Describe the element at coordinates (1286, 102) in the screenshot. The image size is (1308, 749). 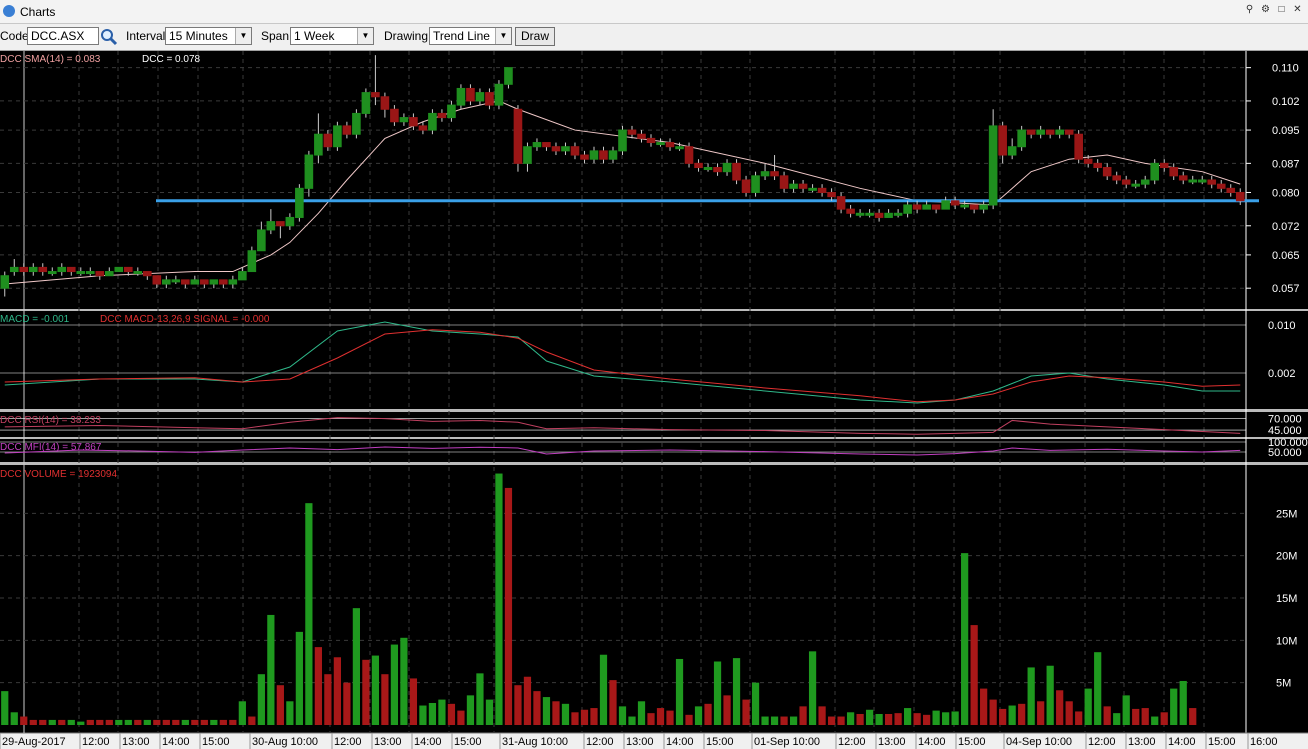
I see `price-axis-label: 0.102` at that location.